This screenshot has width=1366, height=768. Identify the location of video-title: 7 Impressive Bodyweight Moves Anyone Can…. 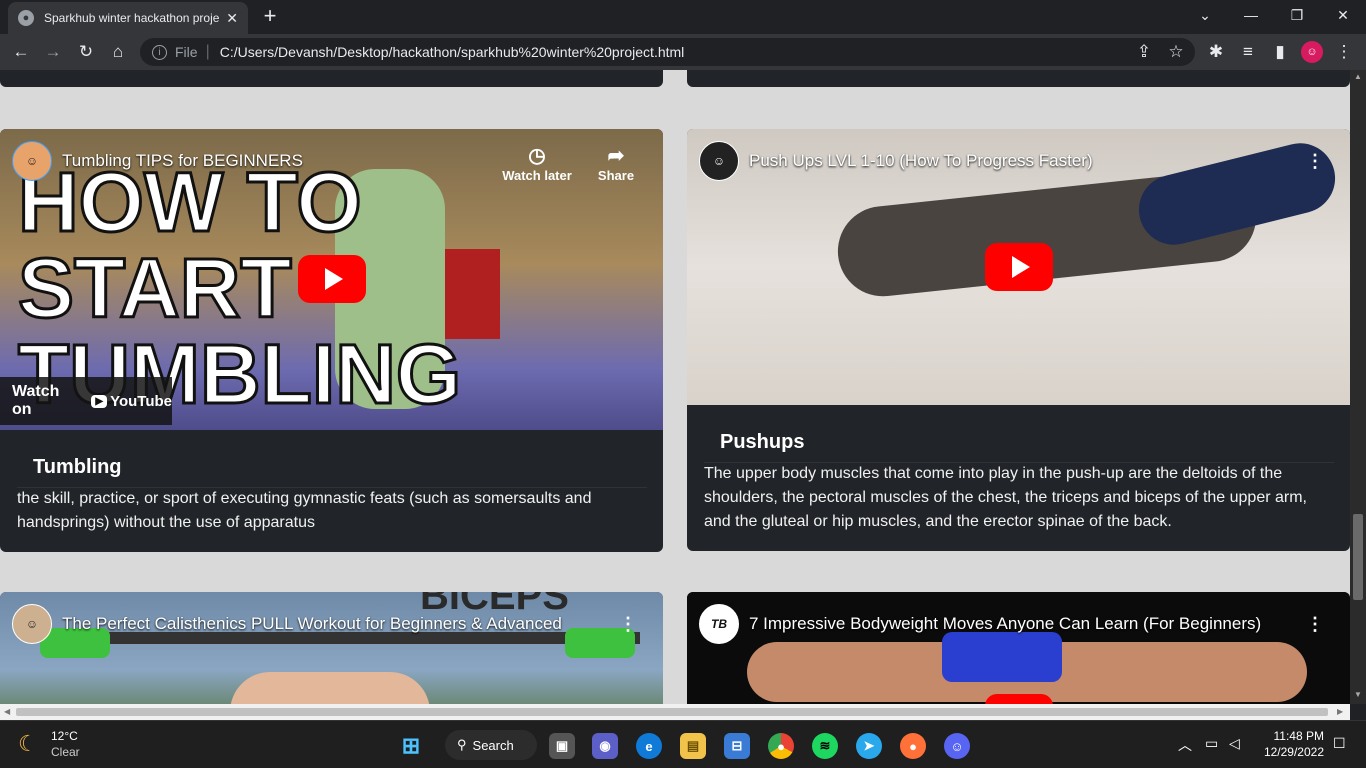
(1005, 624).